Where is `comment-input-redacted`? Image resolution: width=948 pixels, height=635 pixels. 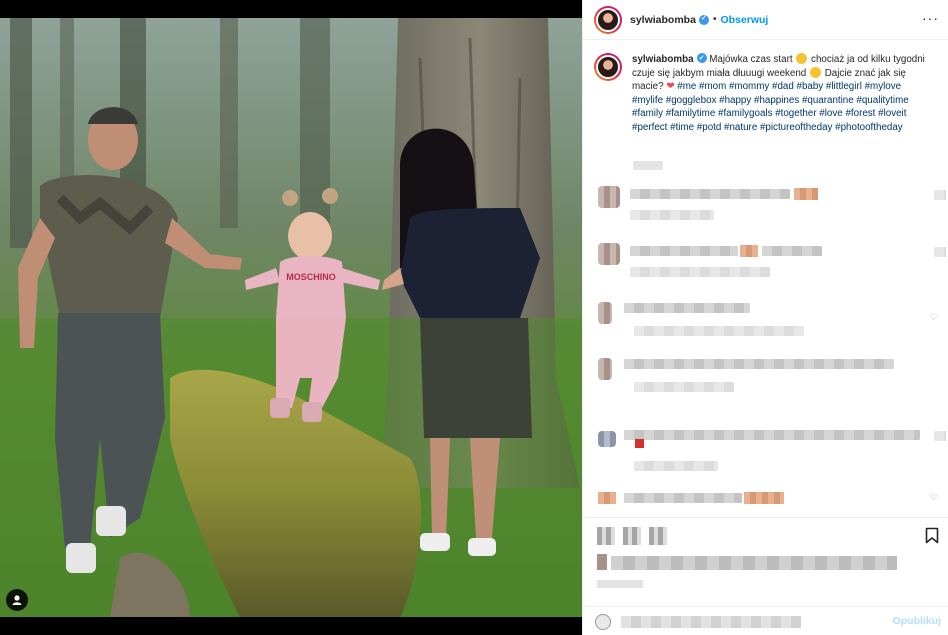 comment-input-redacted is located at coordinates (711, 621).